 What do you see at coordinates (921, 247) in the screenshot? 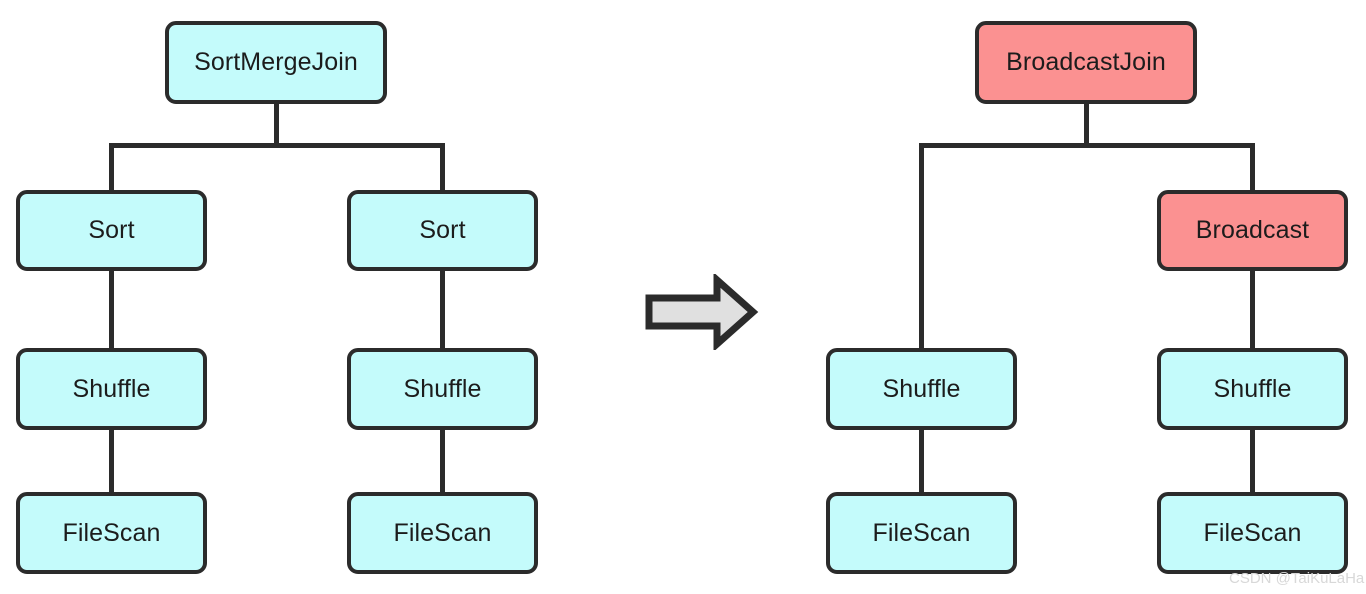
I see `edge-right-branch1-drop` at bounding box center [921, 247].